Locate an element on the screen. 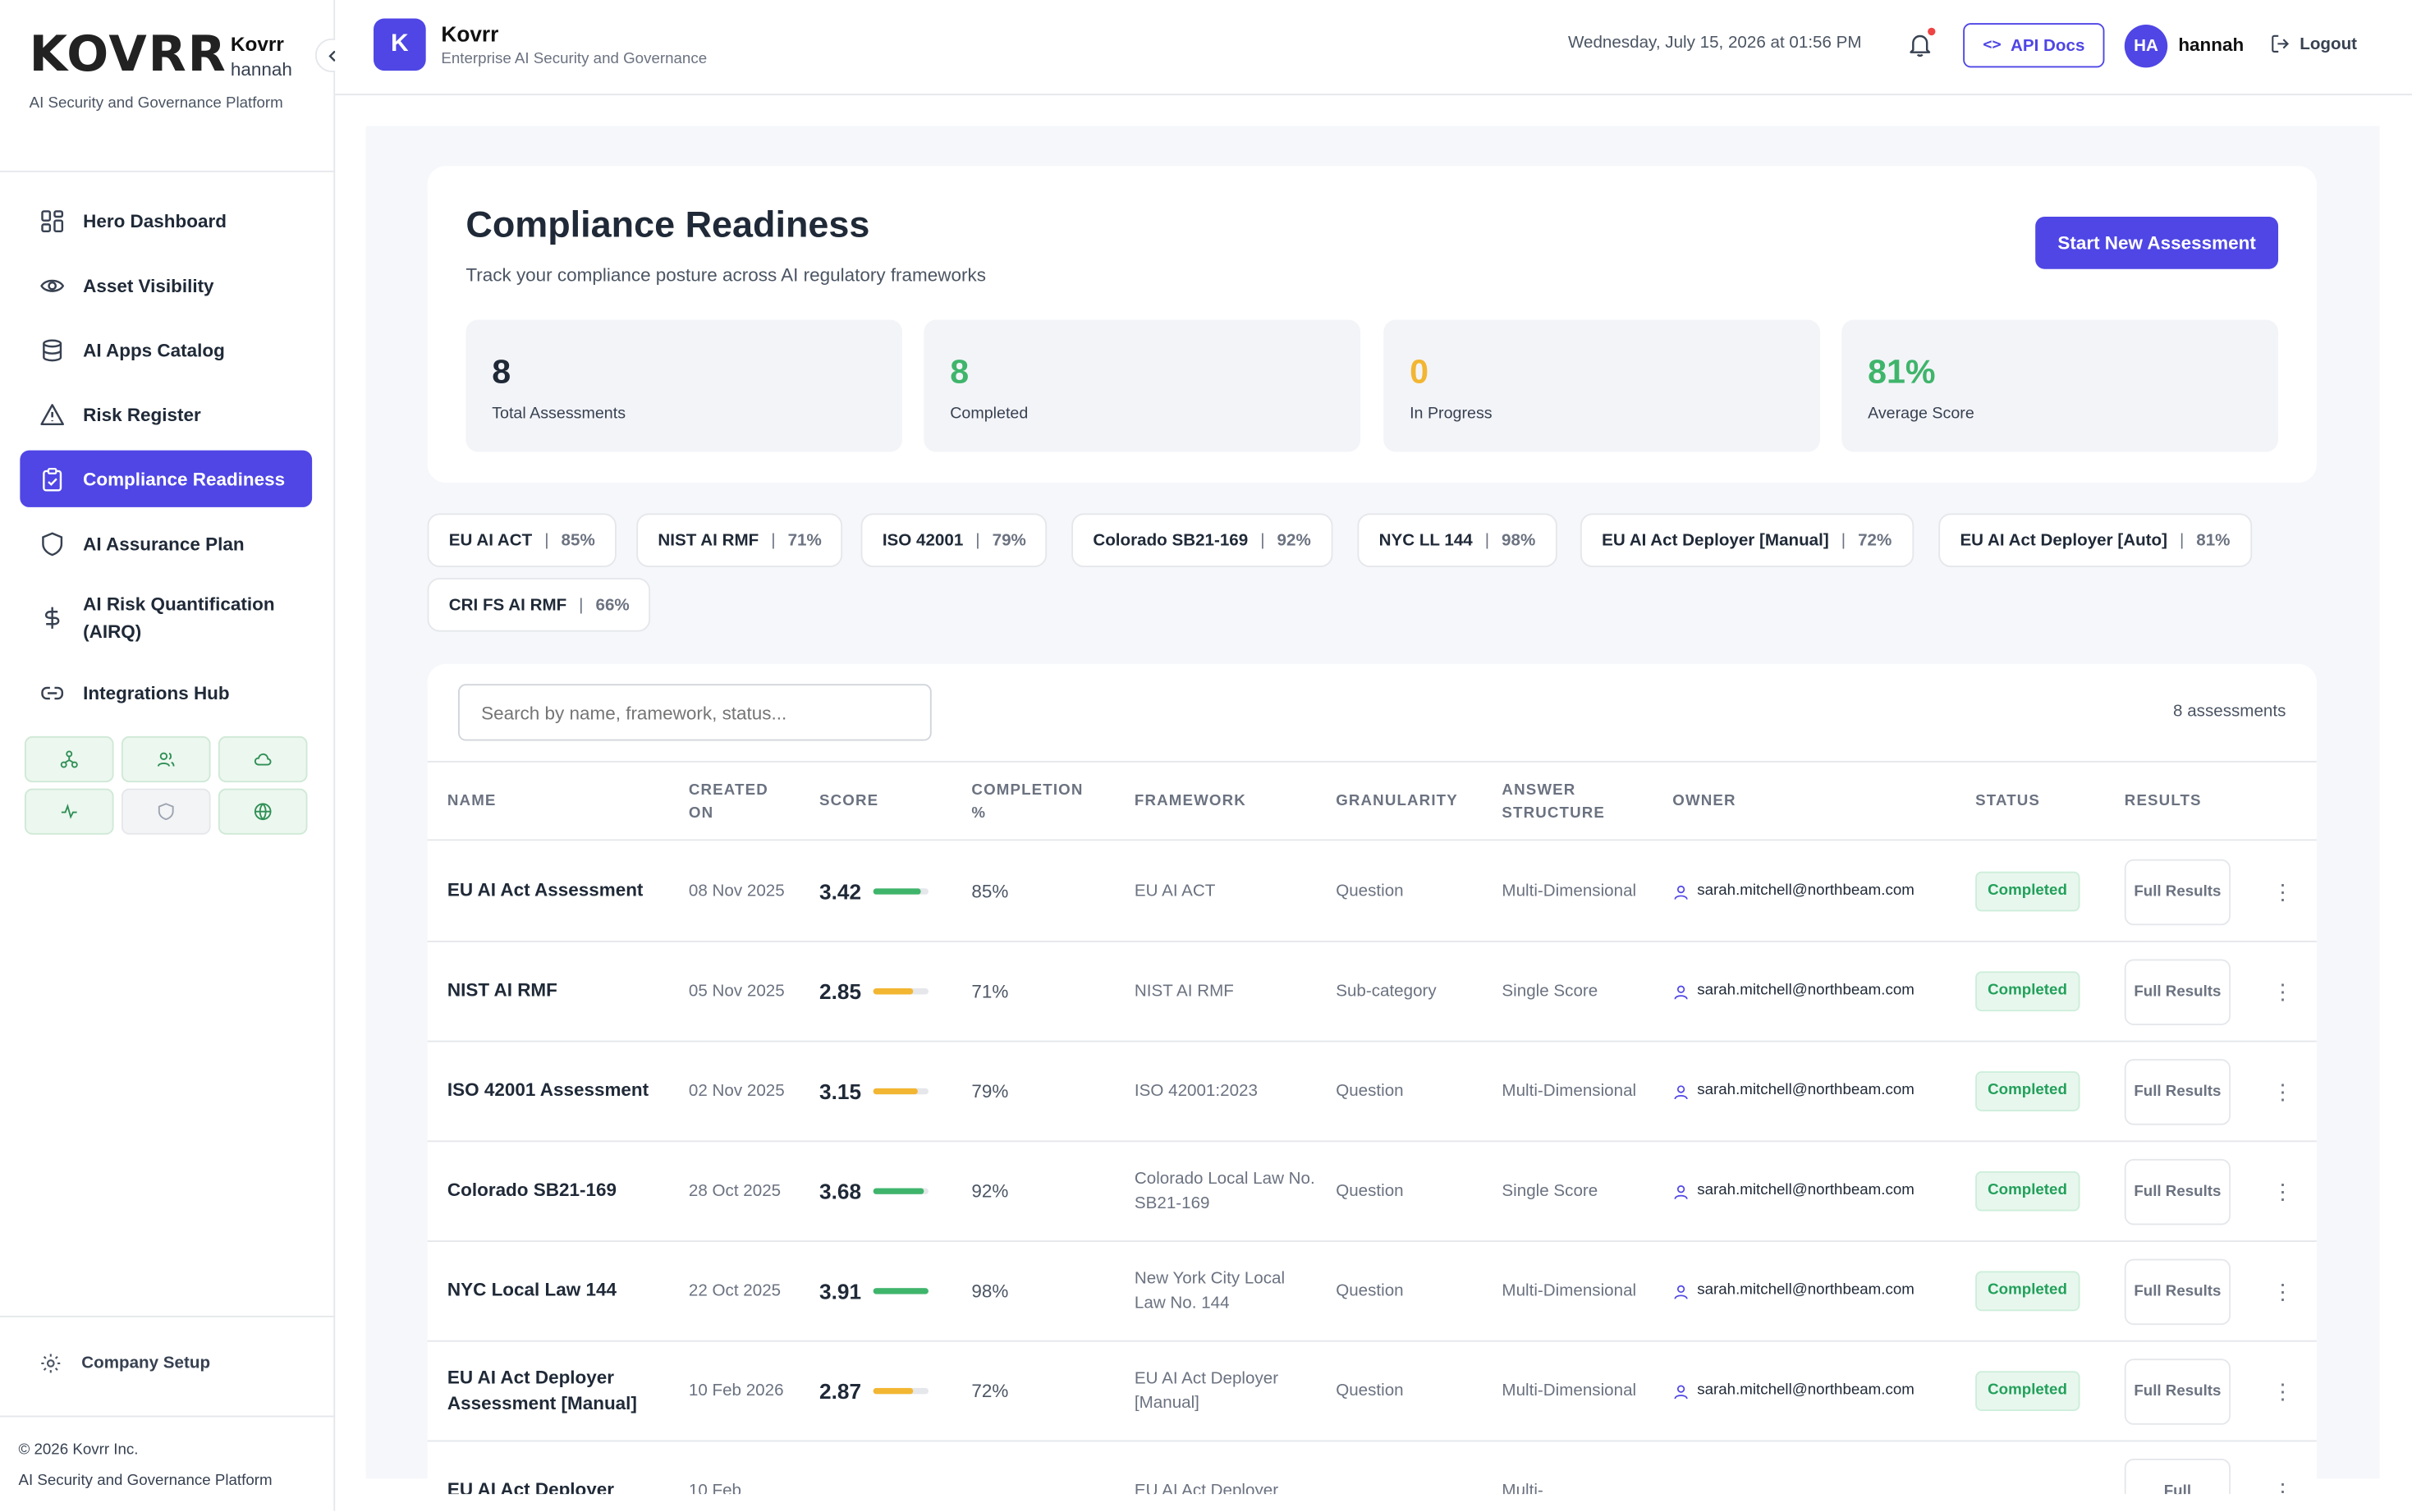 This screenshot has width=2412, height=1512. stat-label: In Progress is located at coordinates (1451, 413).